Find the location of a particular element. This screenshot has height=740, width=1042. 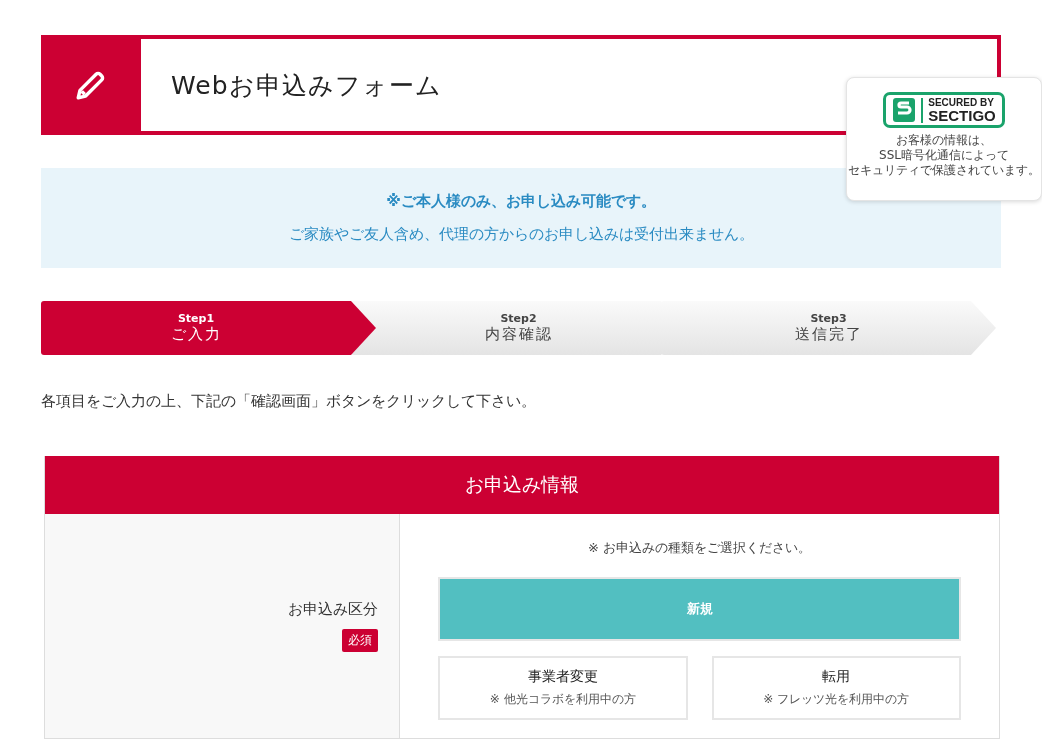

option-note: ※ 他光コラボを利用中の方 is located at coordinates (562, 699).